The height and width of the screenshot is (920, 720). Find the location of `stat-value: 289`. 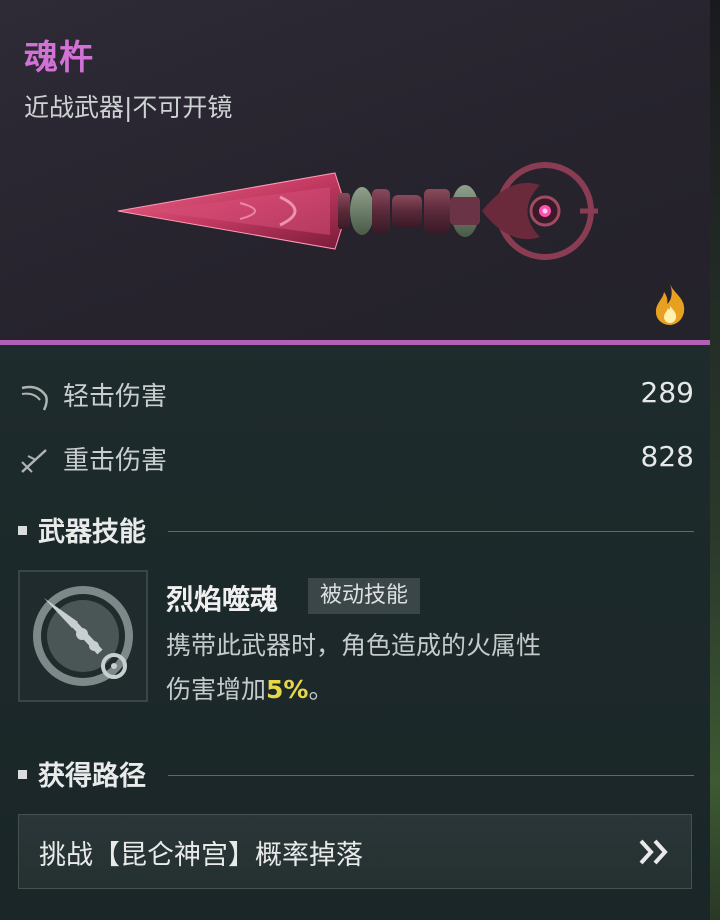

stat-value: 289 is located at coordinates (667, 392).